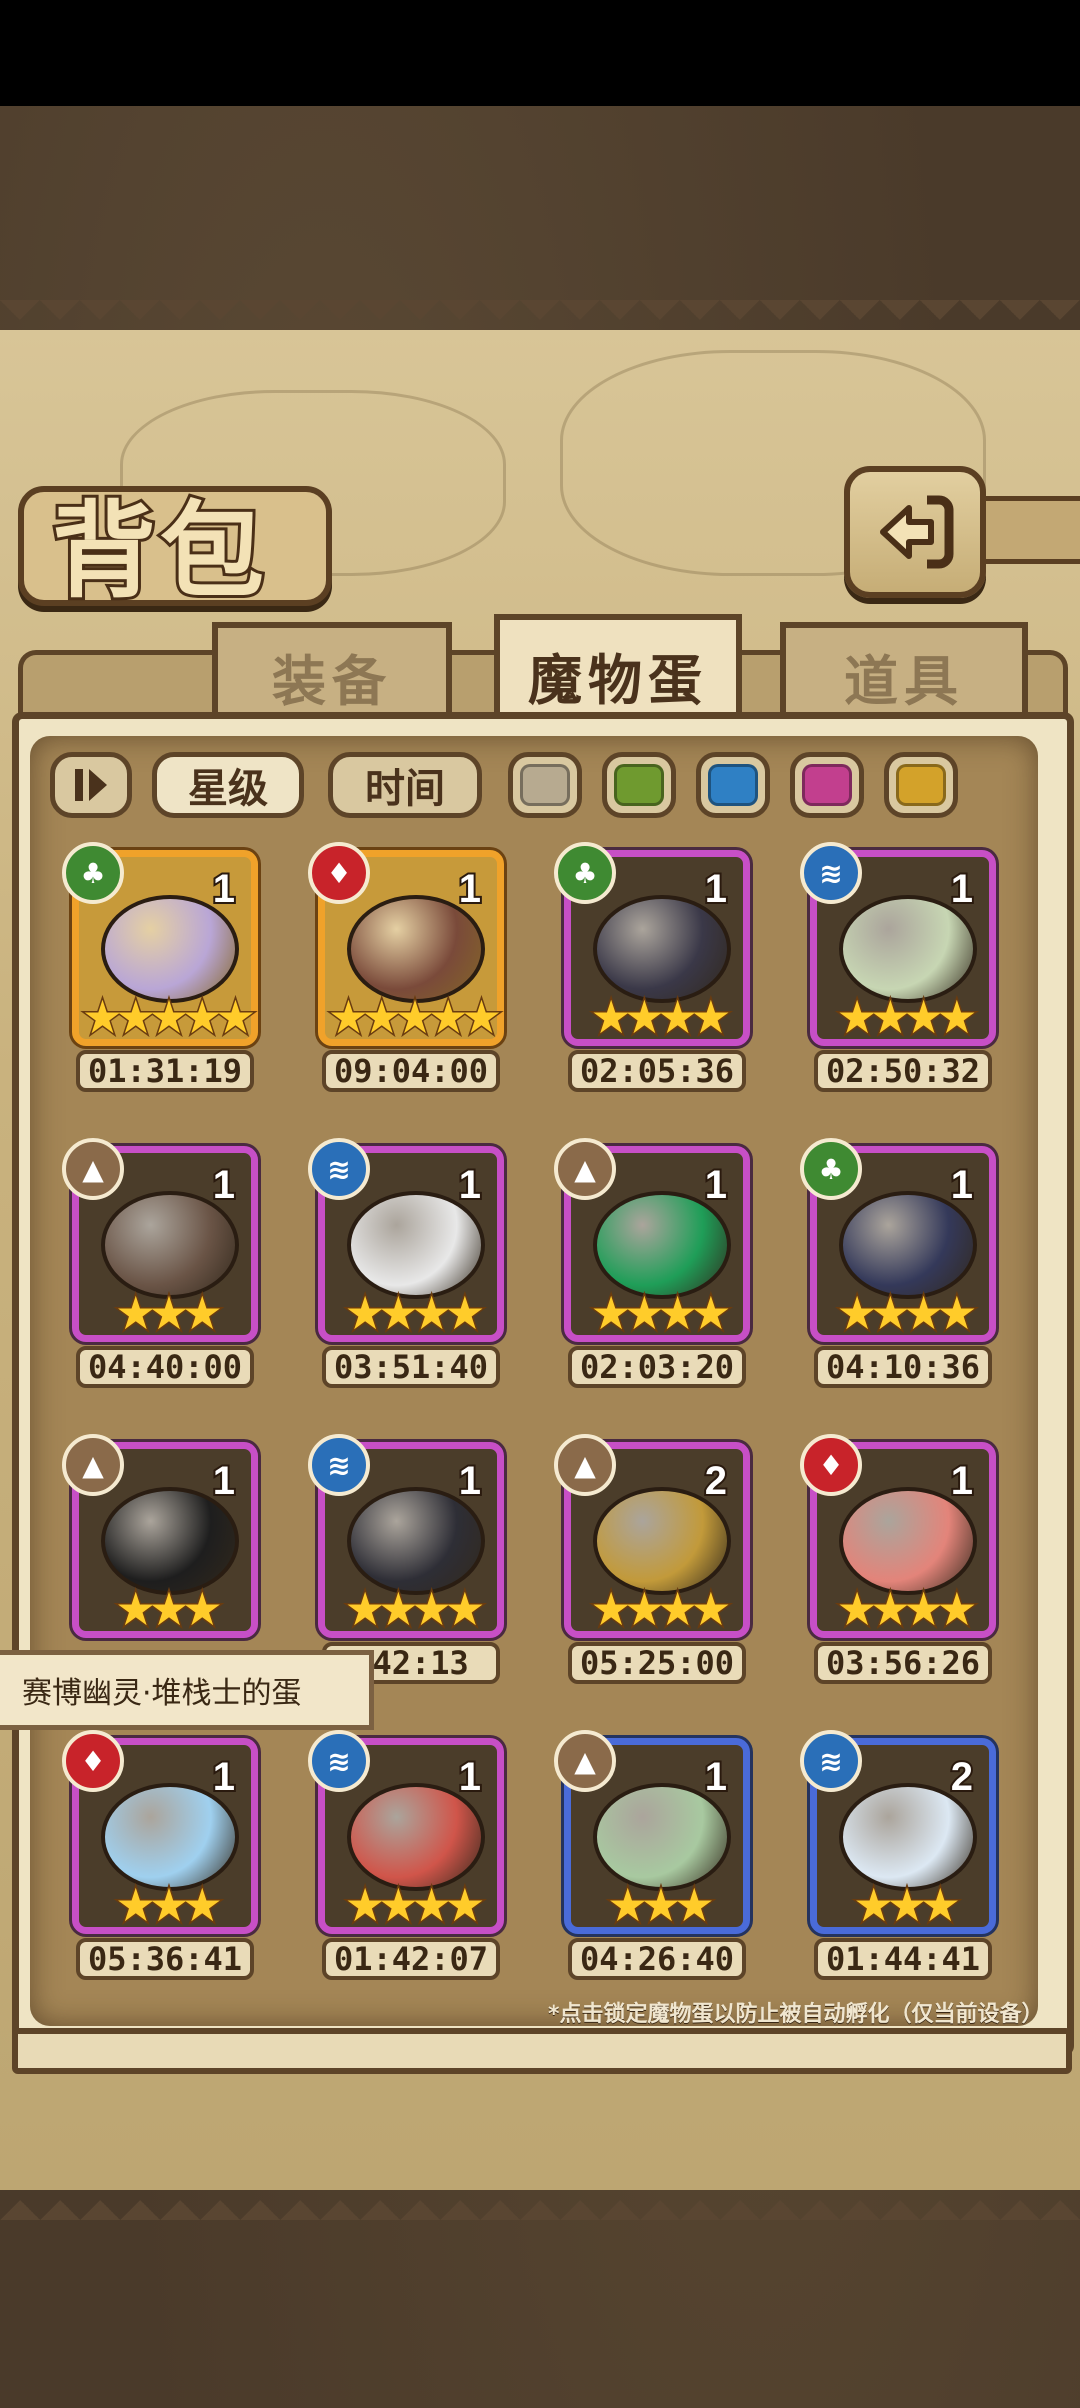 This screenshot has width=1080, height=2408. What do you see at coordinates (903, 1663) in the screenshot?
I see `hatch-timer: 03:56:26` at bounding box center [903, 1663].